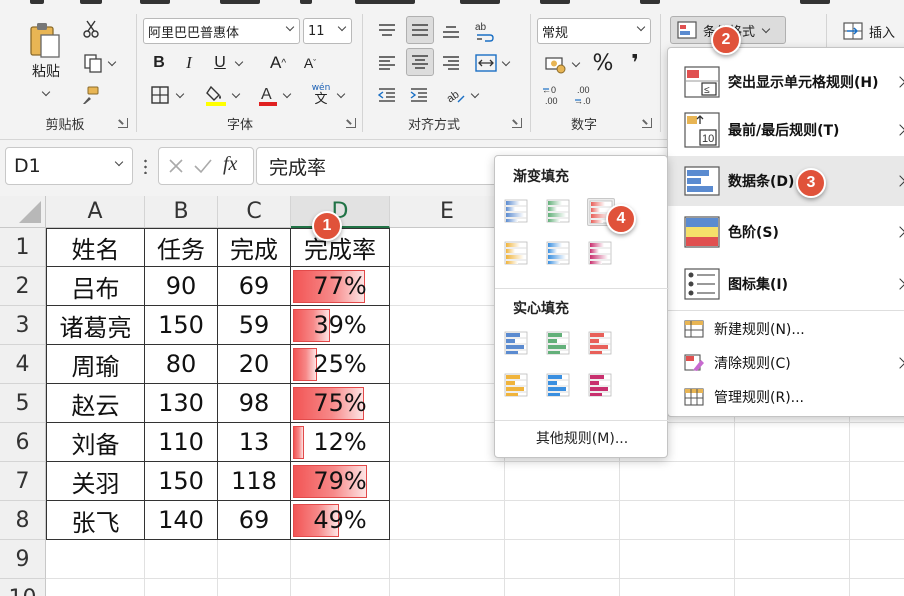 The height and width of the screenshot is (596, 904). Describe the element at coordinates (635, 63) in the screenshot. I see `comma-style-button: ❜` at that location.